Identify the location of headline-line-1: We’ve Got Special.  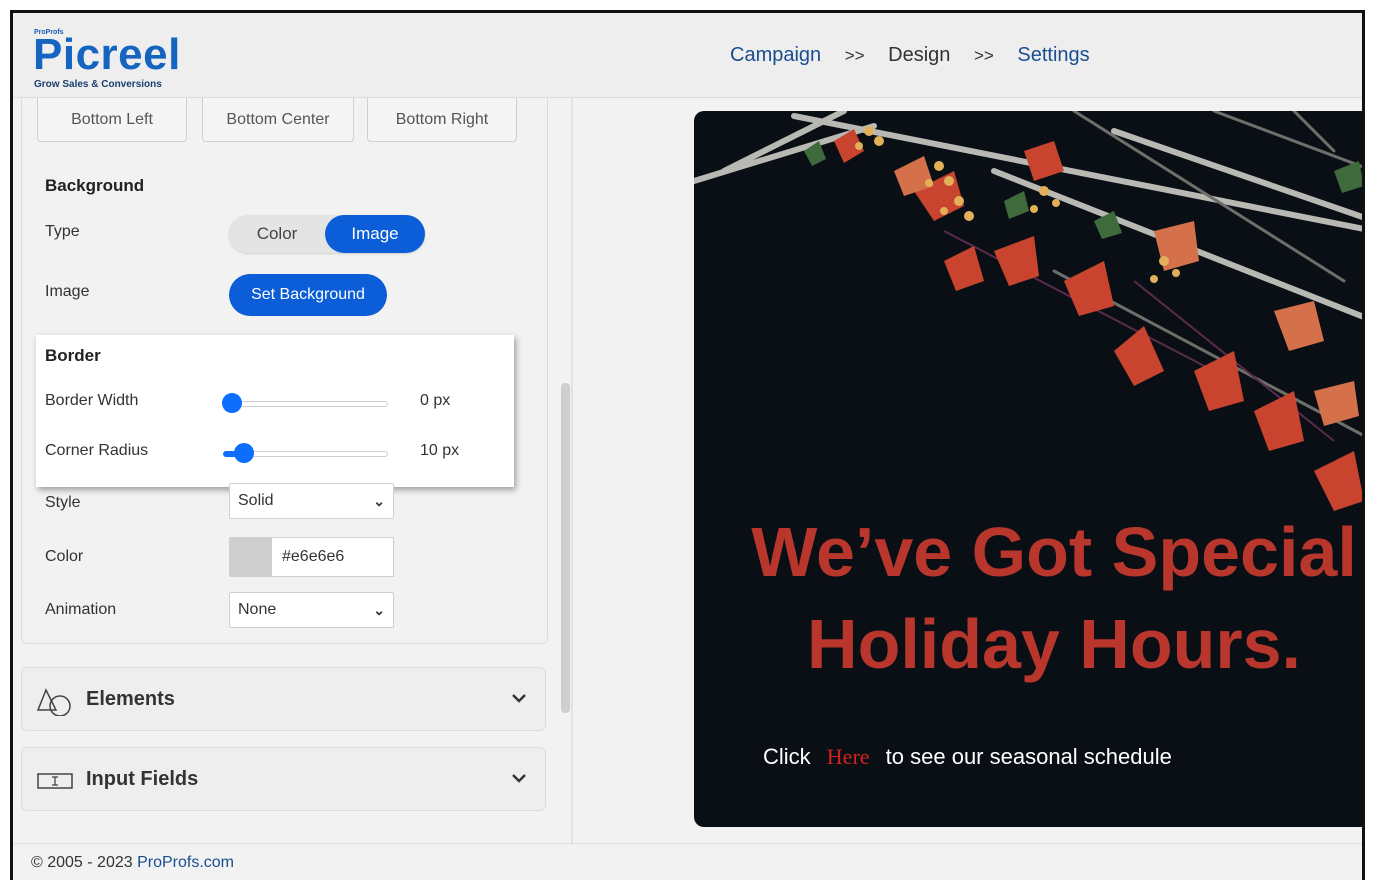
(1054, 552).